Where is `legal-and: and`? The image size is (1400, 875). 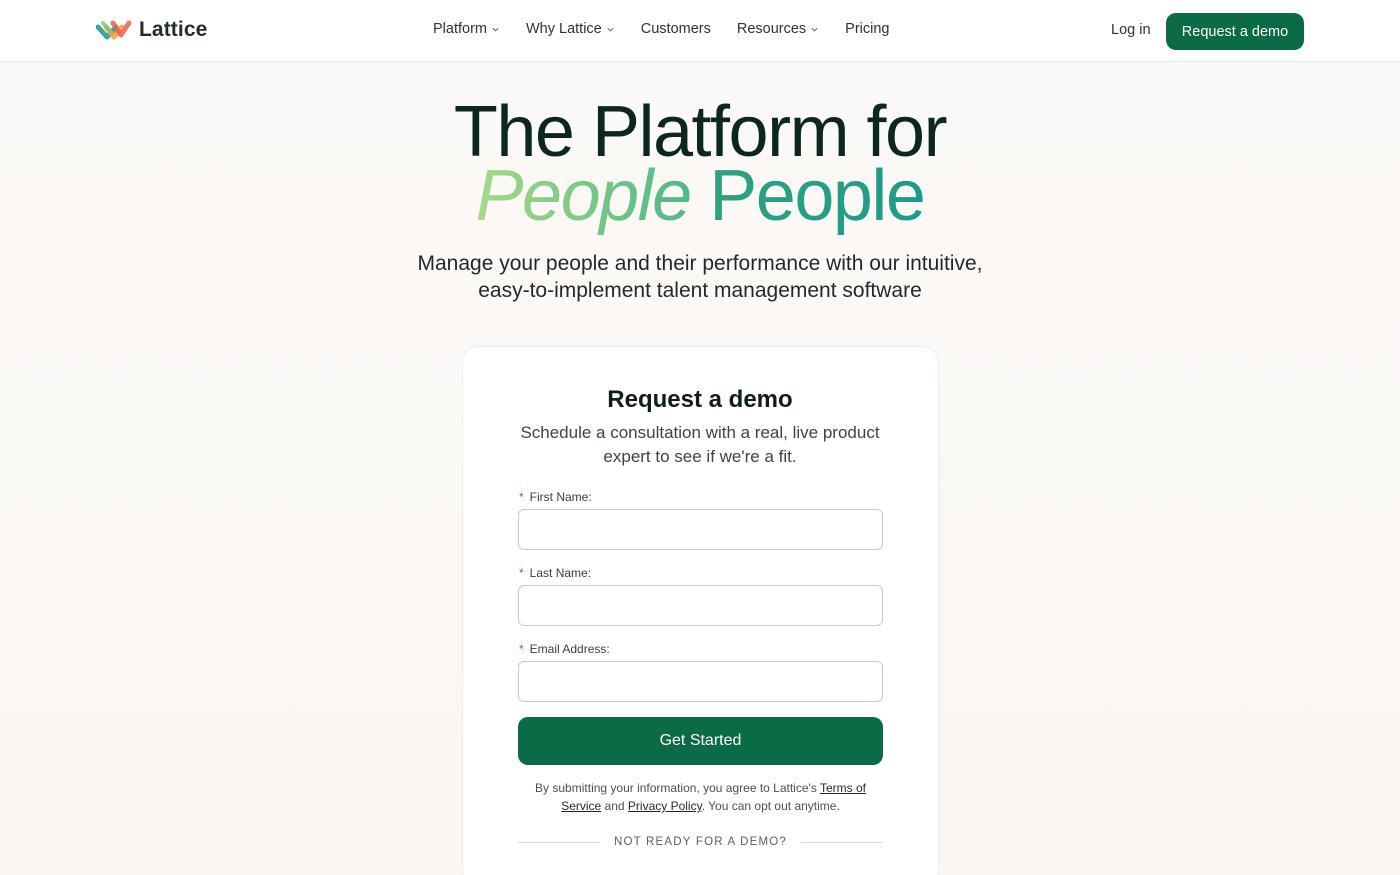
legal-and: and is located at coordinates (614, 806).